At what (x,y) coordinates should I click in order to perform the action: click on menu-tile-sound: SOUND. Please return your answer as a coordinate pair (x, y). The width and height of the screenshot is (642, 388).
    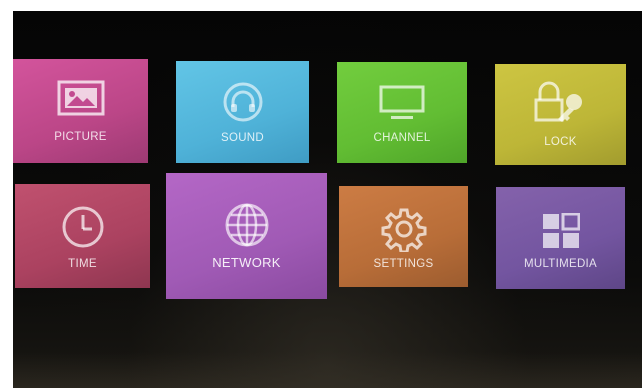
    Looking at the image, I should click on (242, 112).